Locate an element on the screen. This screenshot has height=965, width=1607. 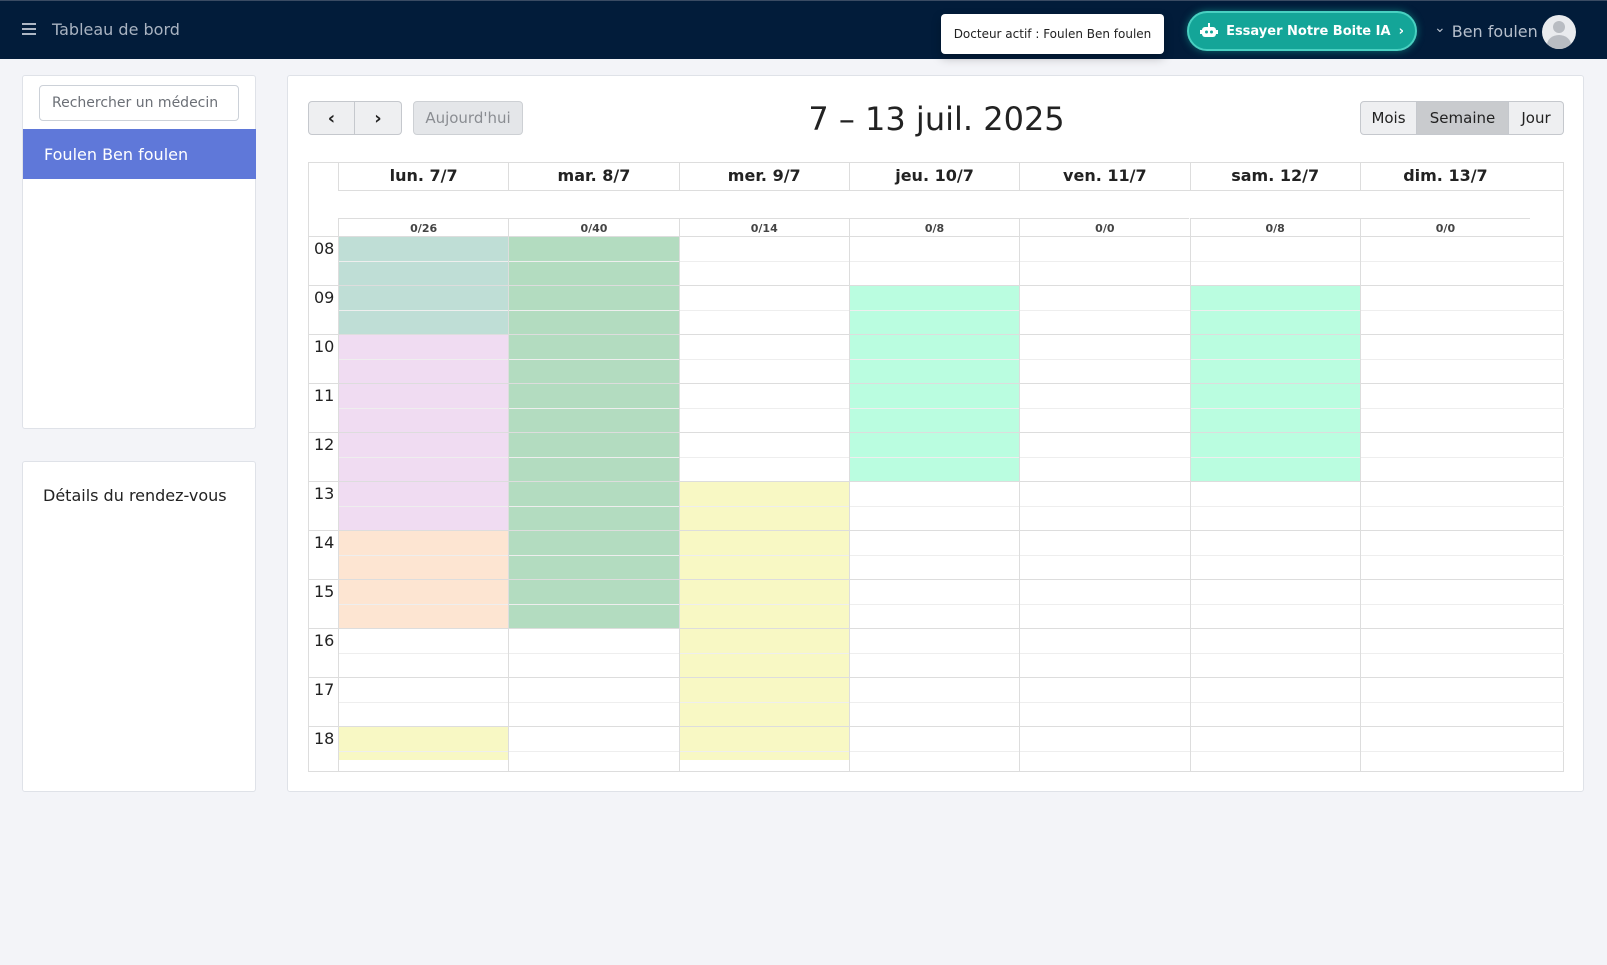
calendar-nav: ‹ › is located at coordinates (355, 118).